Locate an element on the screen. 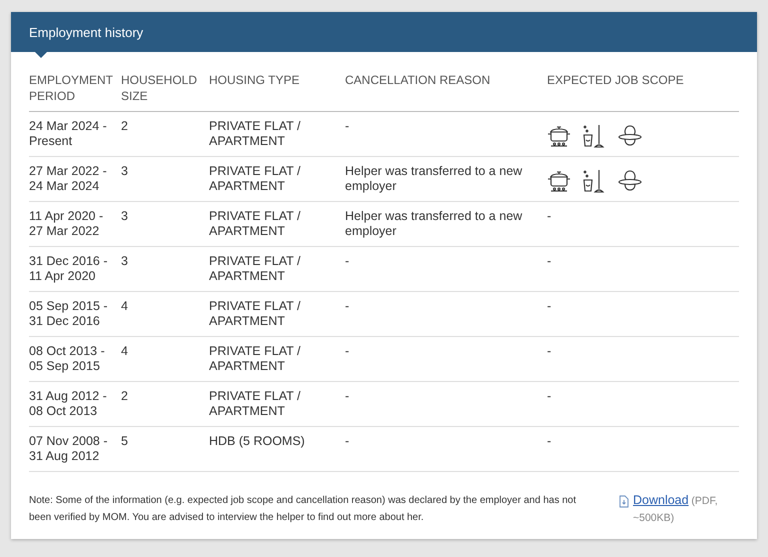 This screenshot has height=557, width=768. table-cell: 11 Apr 2020 - 27 Mar 2022 is located at coordinates (75, 224).